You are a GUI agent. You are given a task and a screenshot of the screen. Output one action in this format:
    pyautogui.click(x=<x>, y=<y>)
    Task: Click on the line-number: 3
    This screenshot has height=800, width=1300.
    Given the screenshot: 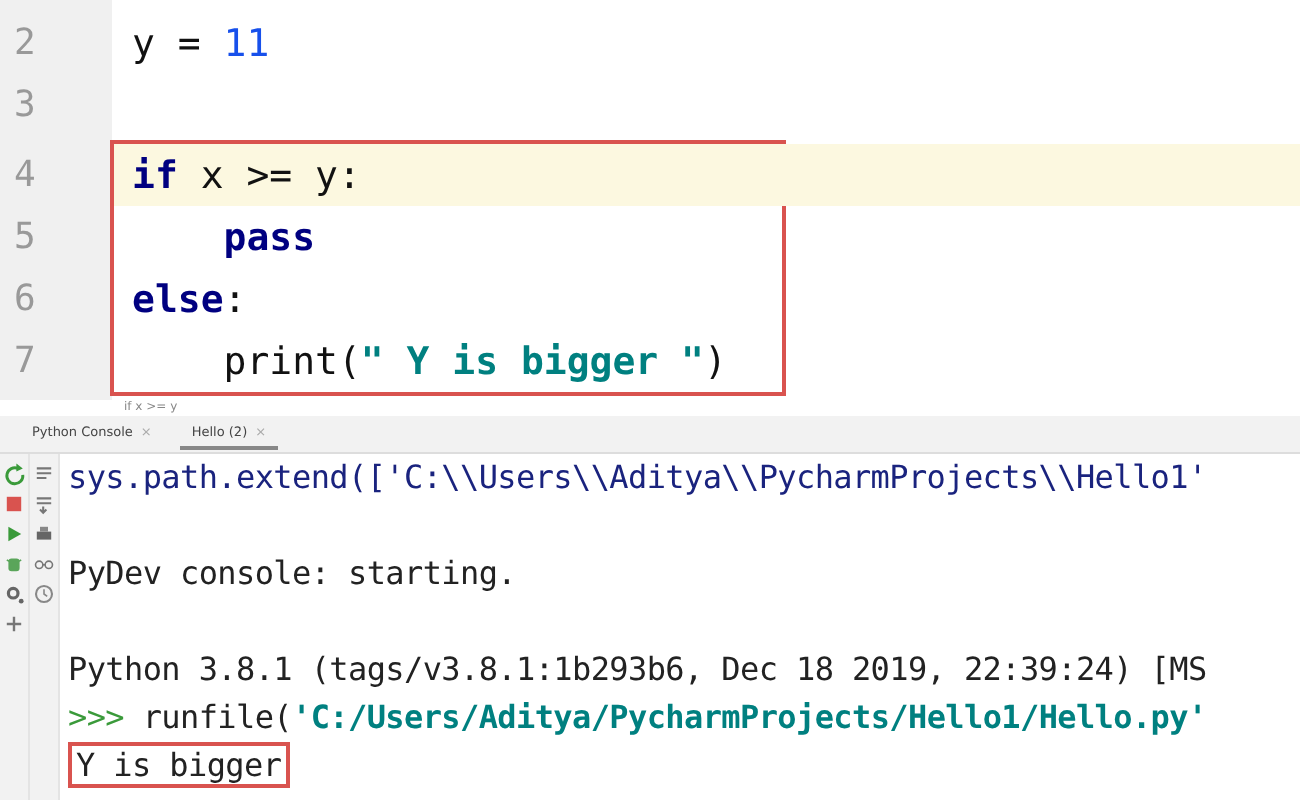 What is the action you would take?
    pyautogui.click(x=25, y=105)
    